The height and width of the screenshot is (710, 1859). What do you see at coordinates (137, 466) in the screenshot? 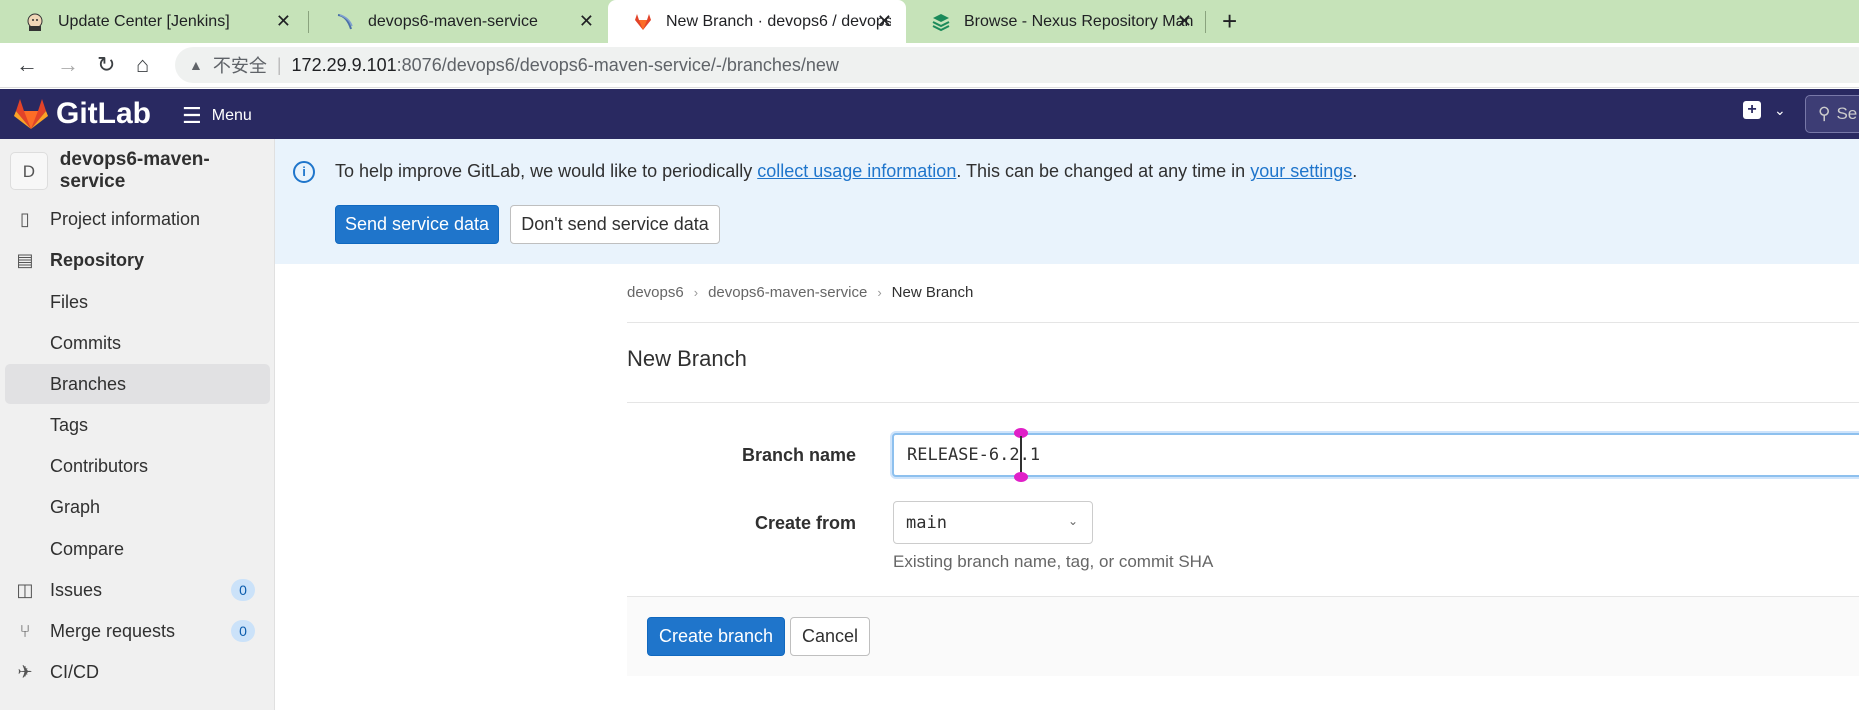
I see `sidebar-item-contributors: Contributors` at bounding box center [137, 466].